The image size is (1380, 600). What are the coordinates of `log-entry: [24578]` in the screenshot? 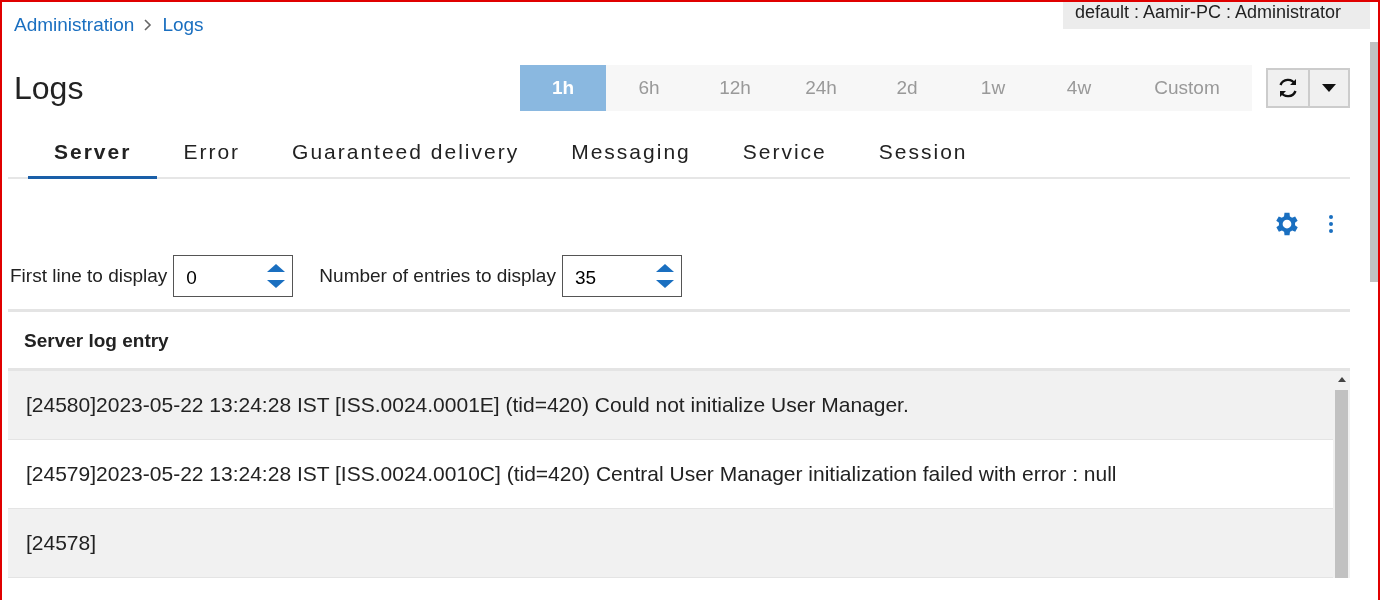 It's located at (61, 543).